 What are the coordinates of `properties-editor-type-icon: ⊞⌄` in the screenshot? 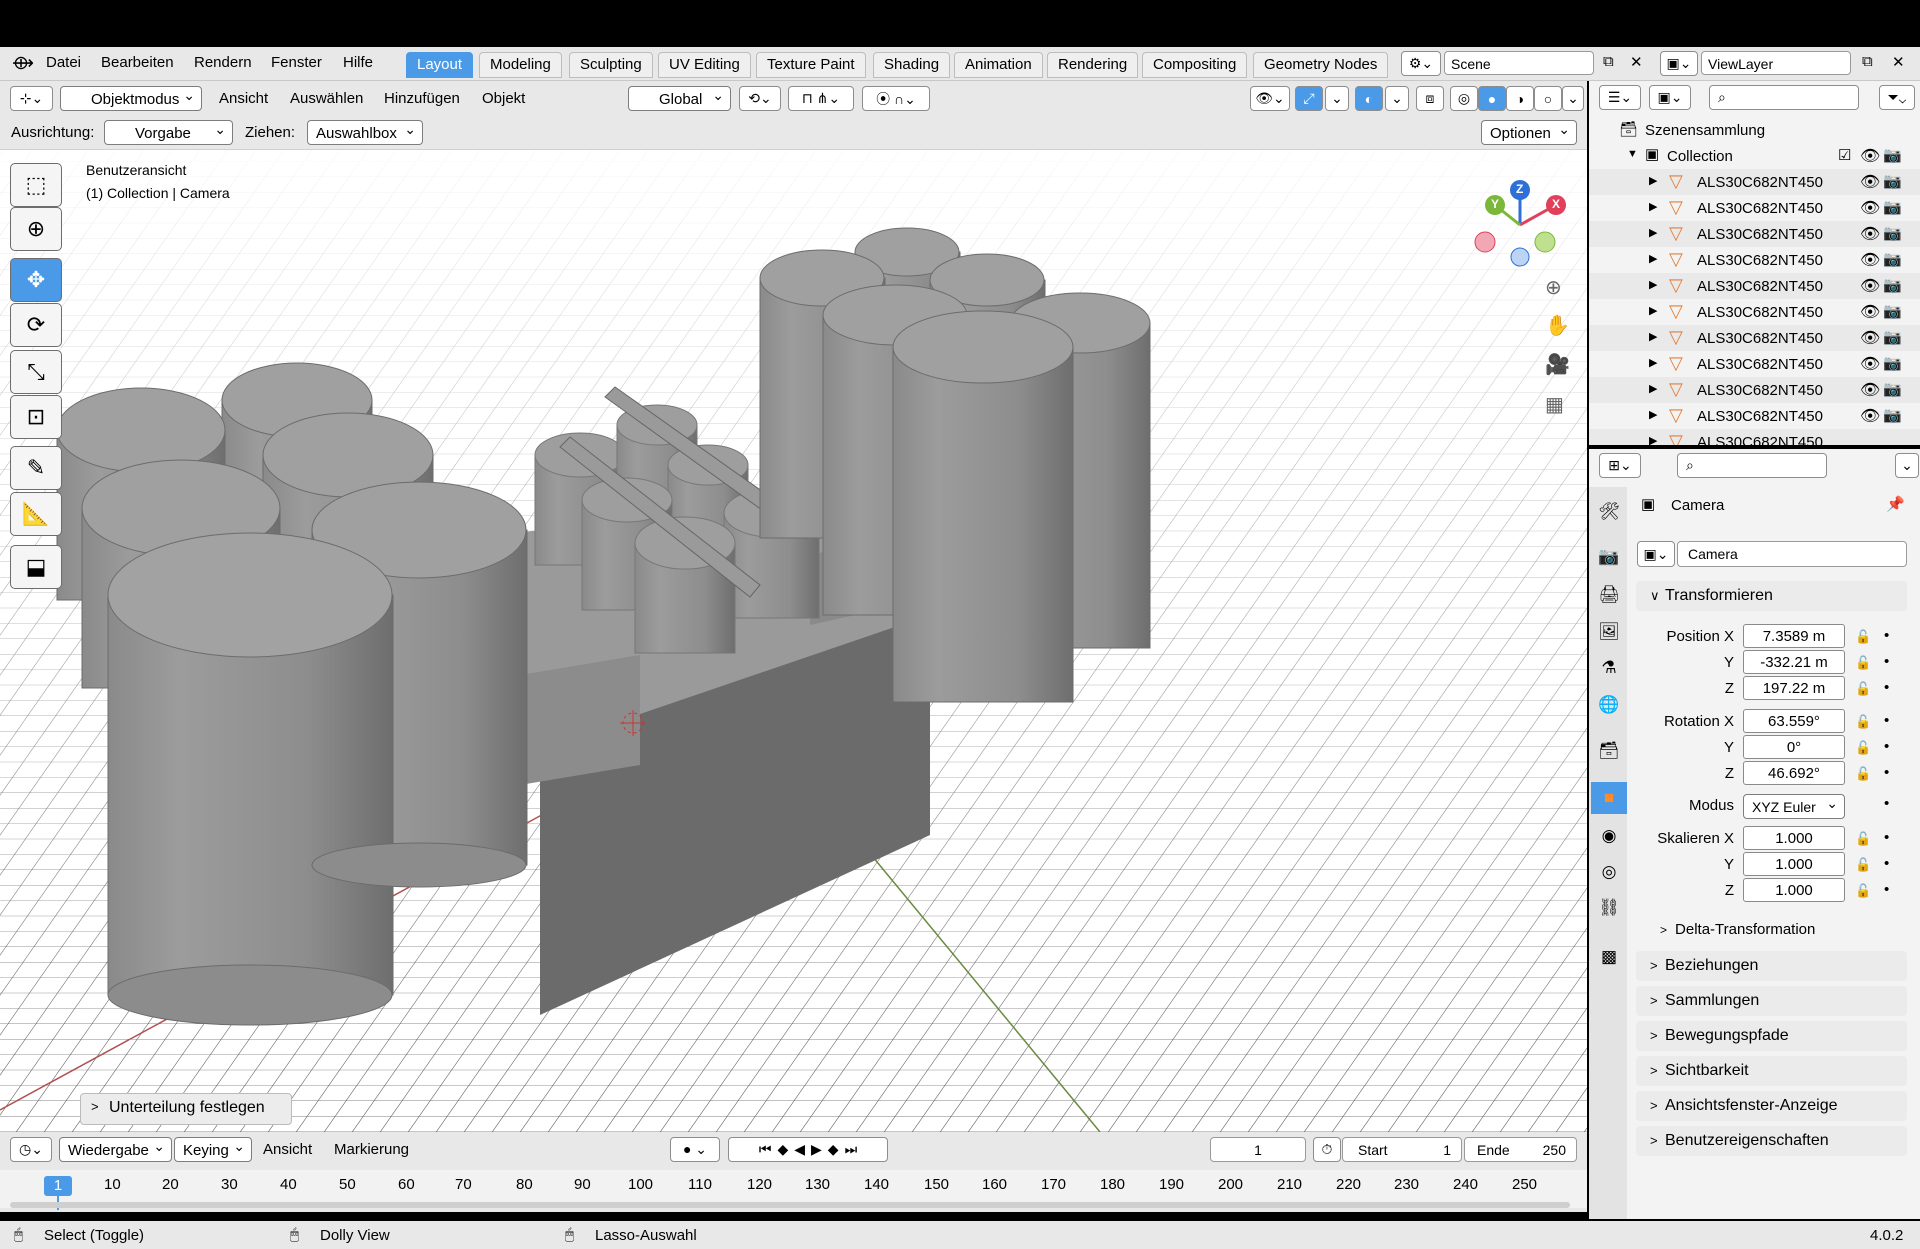 It's located at (1620, 465).